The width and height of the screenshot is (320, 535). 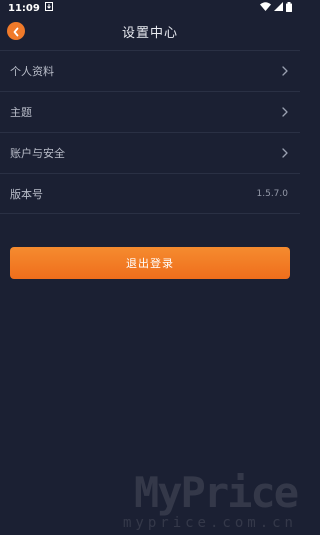 What do you see at coordinates (26, 194) in the screenshot?
I see `settings-item-label: 版本号` at bounding box center [26, 194].